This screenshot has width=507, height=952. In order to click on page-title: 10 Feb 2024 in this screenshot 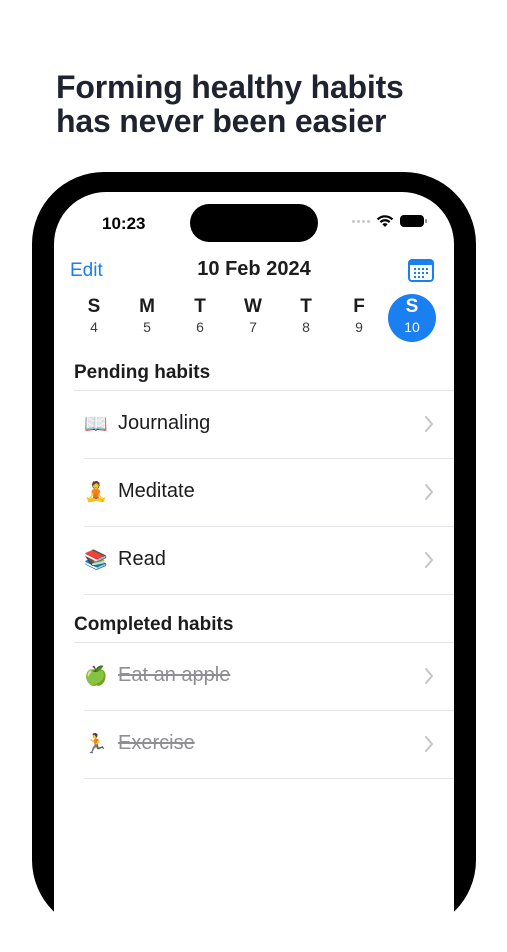, I will do `click(254, 269)`.